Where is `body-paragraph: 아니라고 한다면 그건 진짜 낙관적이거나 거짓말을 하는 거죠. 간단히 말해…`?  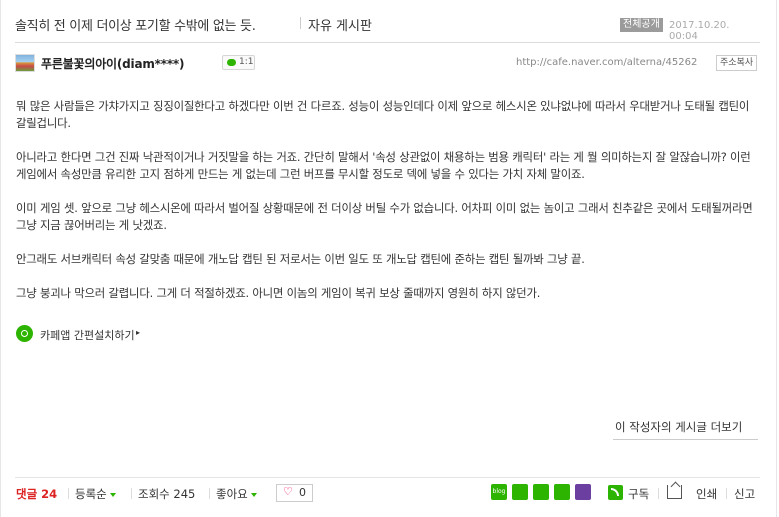 body-paragraph: 아니라고 한다면 그건 진짜 낙관적이거나 거짓말을 하는 거죠. 간단히 말해… is located at coordinates (383, 165).